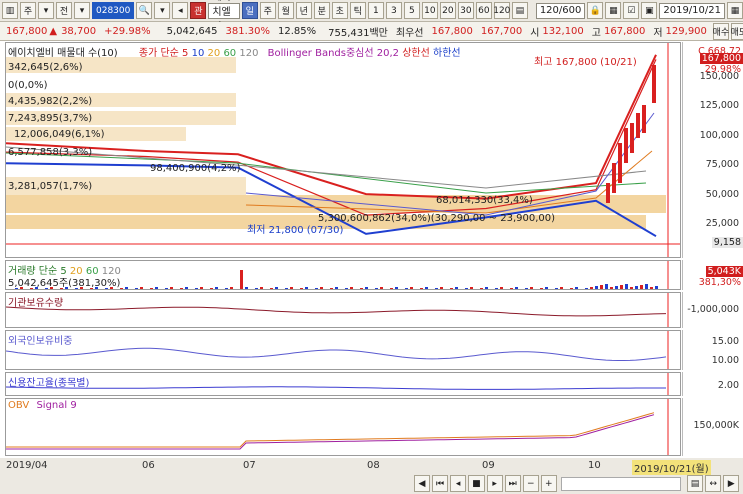  Describe the element at coordinates (230, 53) in the screenshot. I see `legend-ma60: 60` at that location.